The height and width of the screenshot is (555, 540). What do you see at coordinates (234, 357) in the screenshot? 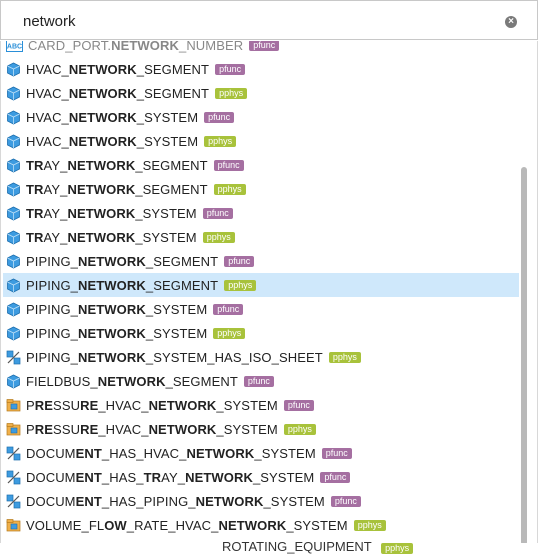
I see `label-segment: _SYSTEM_HAS_ISO_SHEET` at bounding box center [234, 357].